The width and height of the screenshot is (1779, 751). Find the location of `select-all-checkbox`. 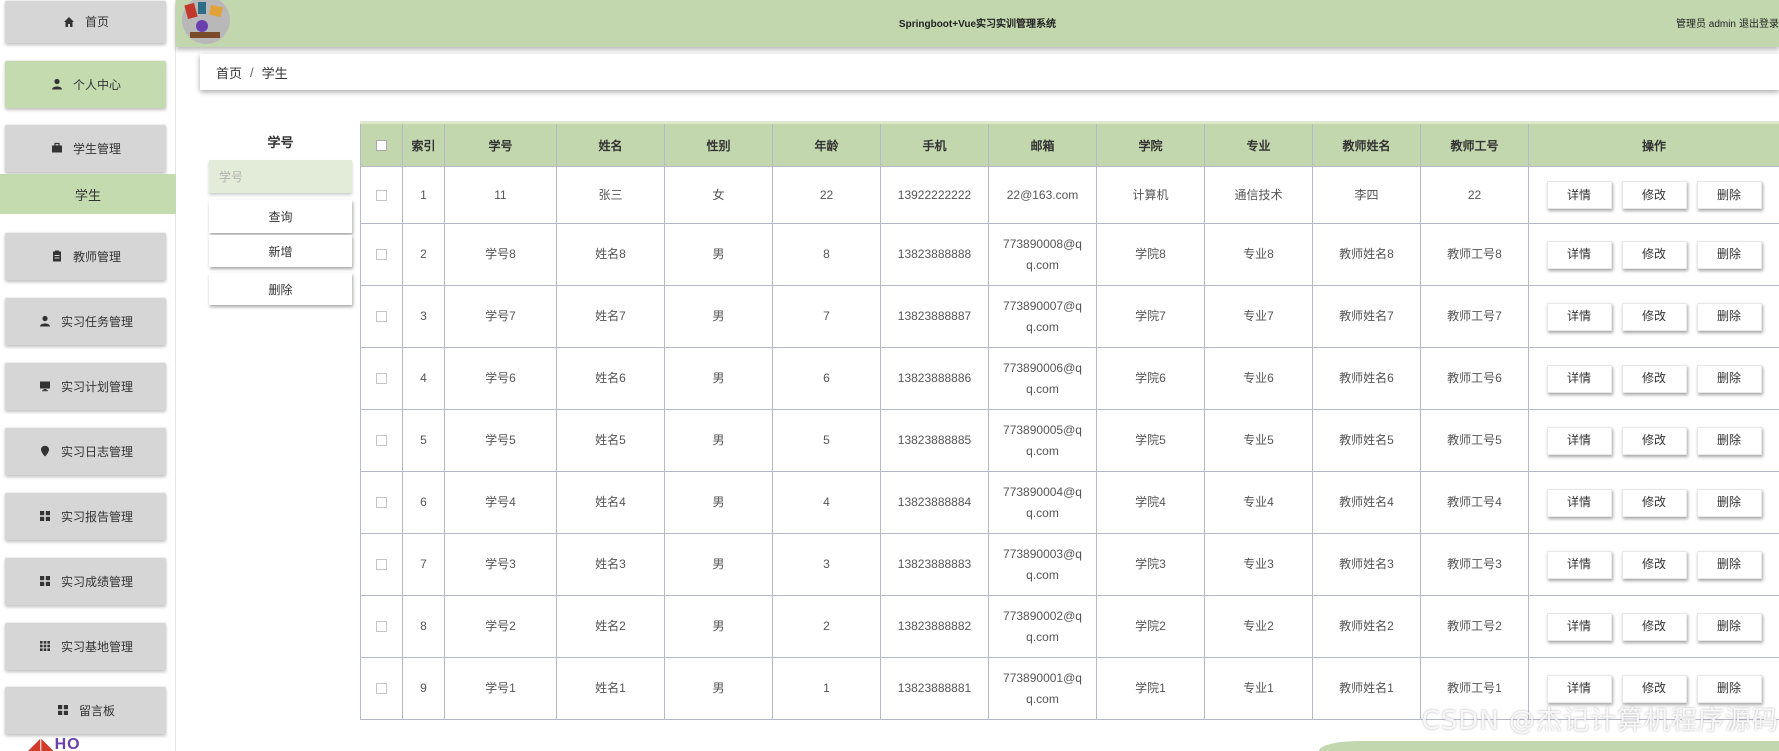

select-all-checkbox is located at coordinates (381, 146).